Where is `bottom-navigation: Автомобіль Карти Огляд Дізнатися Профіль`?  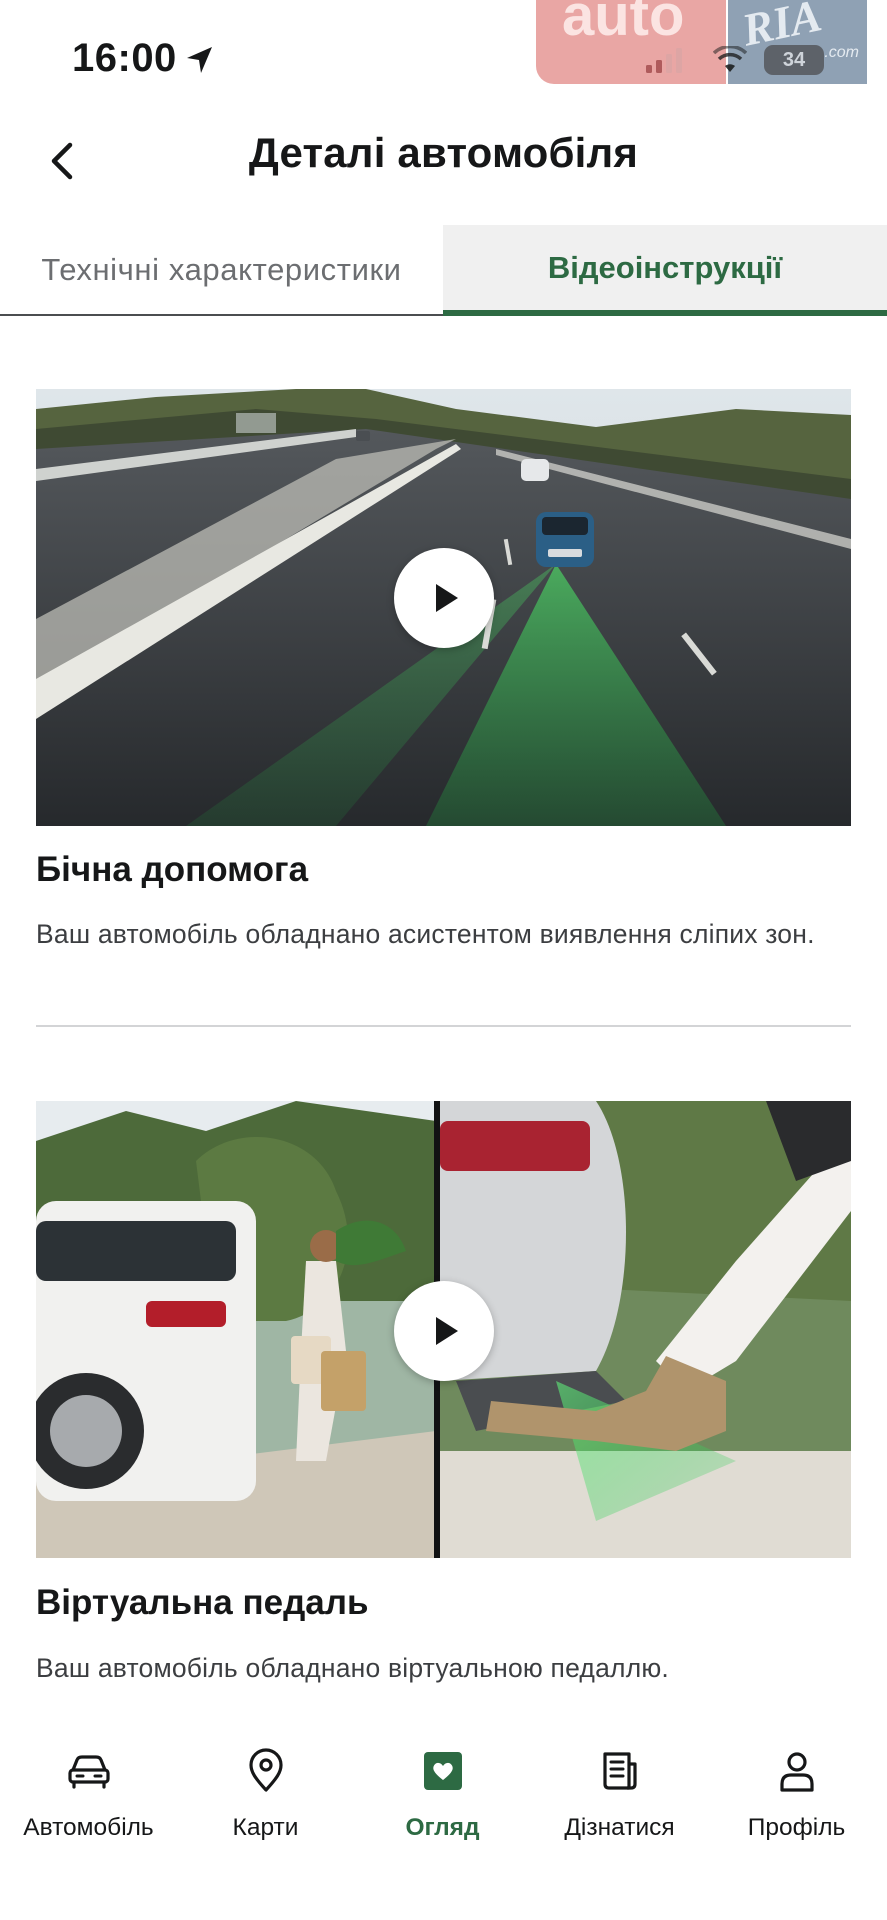
bottom-navigation: Автомобіль Карти Огляд Дізнатися Профіль is located at coordinates (443, 1816).